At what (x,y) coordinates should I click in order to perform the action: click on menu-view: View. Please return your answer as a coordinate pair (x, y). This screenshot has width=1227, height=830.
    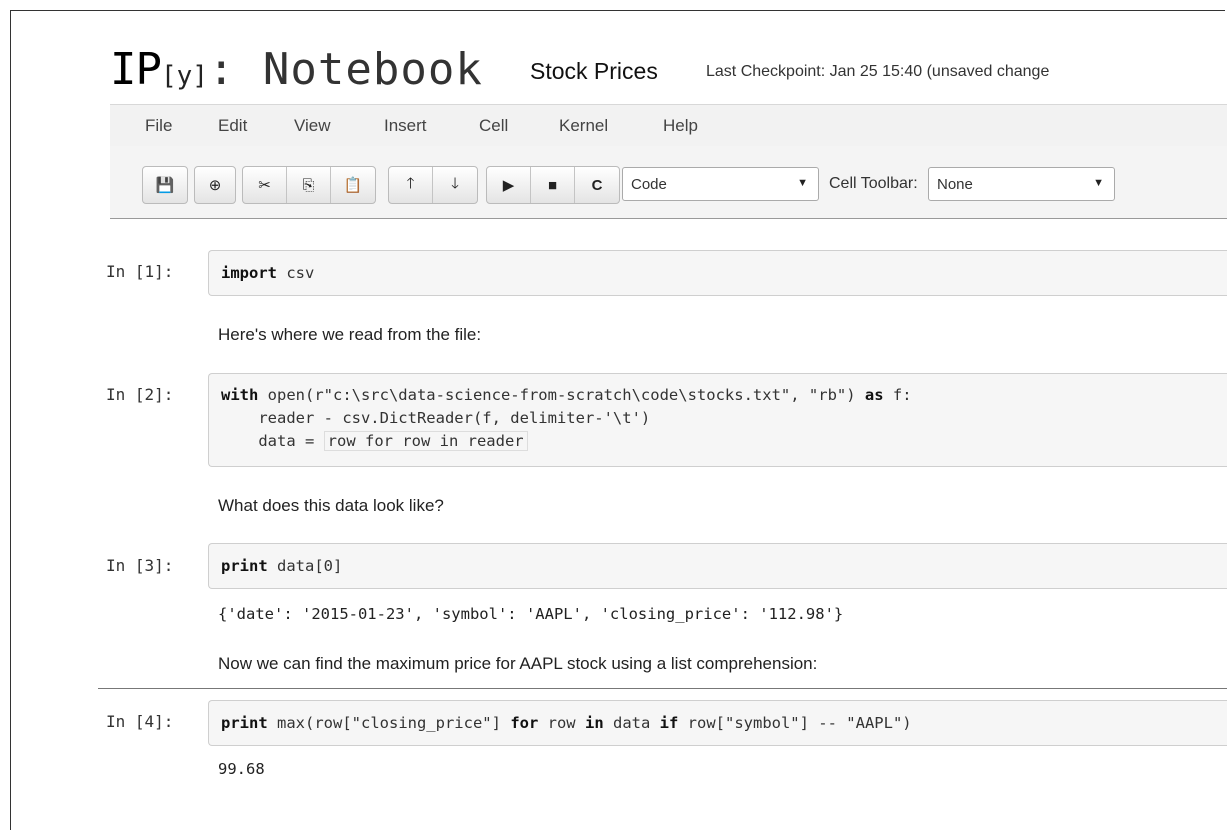
    Looking at the image, I should click on (312, 126).